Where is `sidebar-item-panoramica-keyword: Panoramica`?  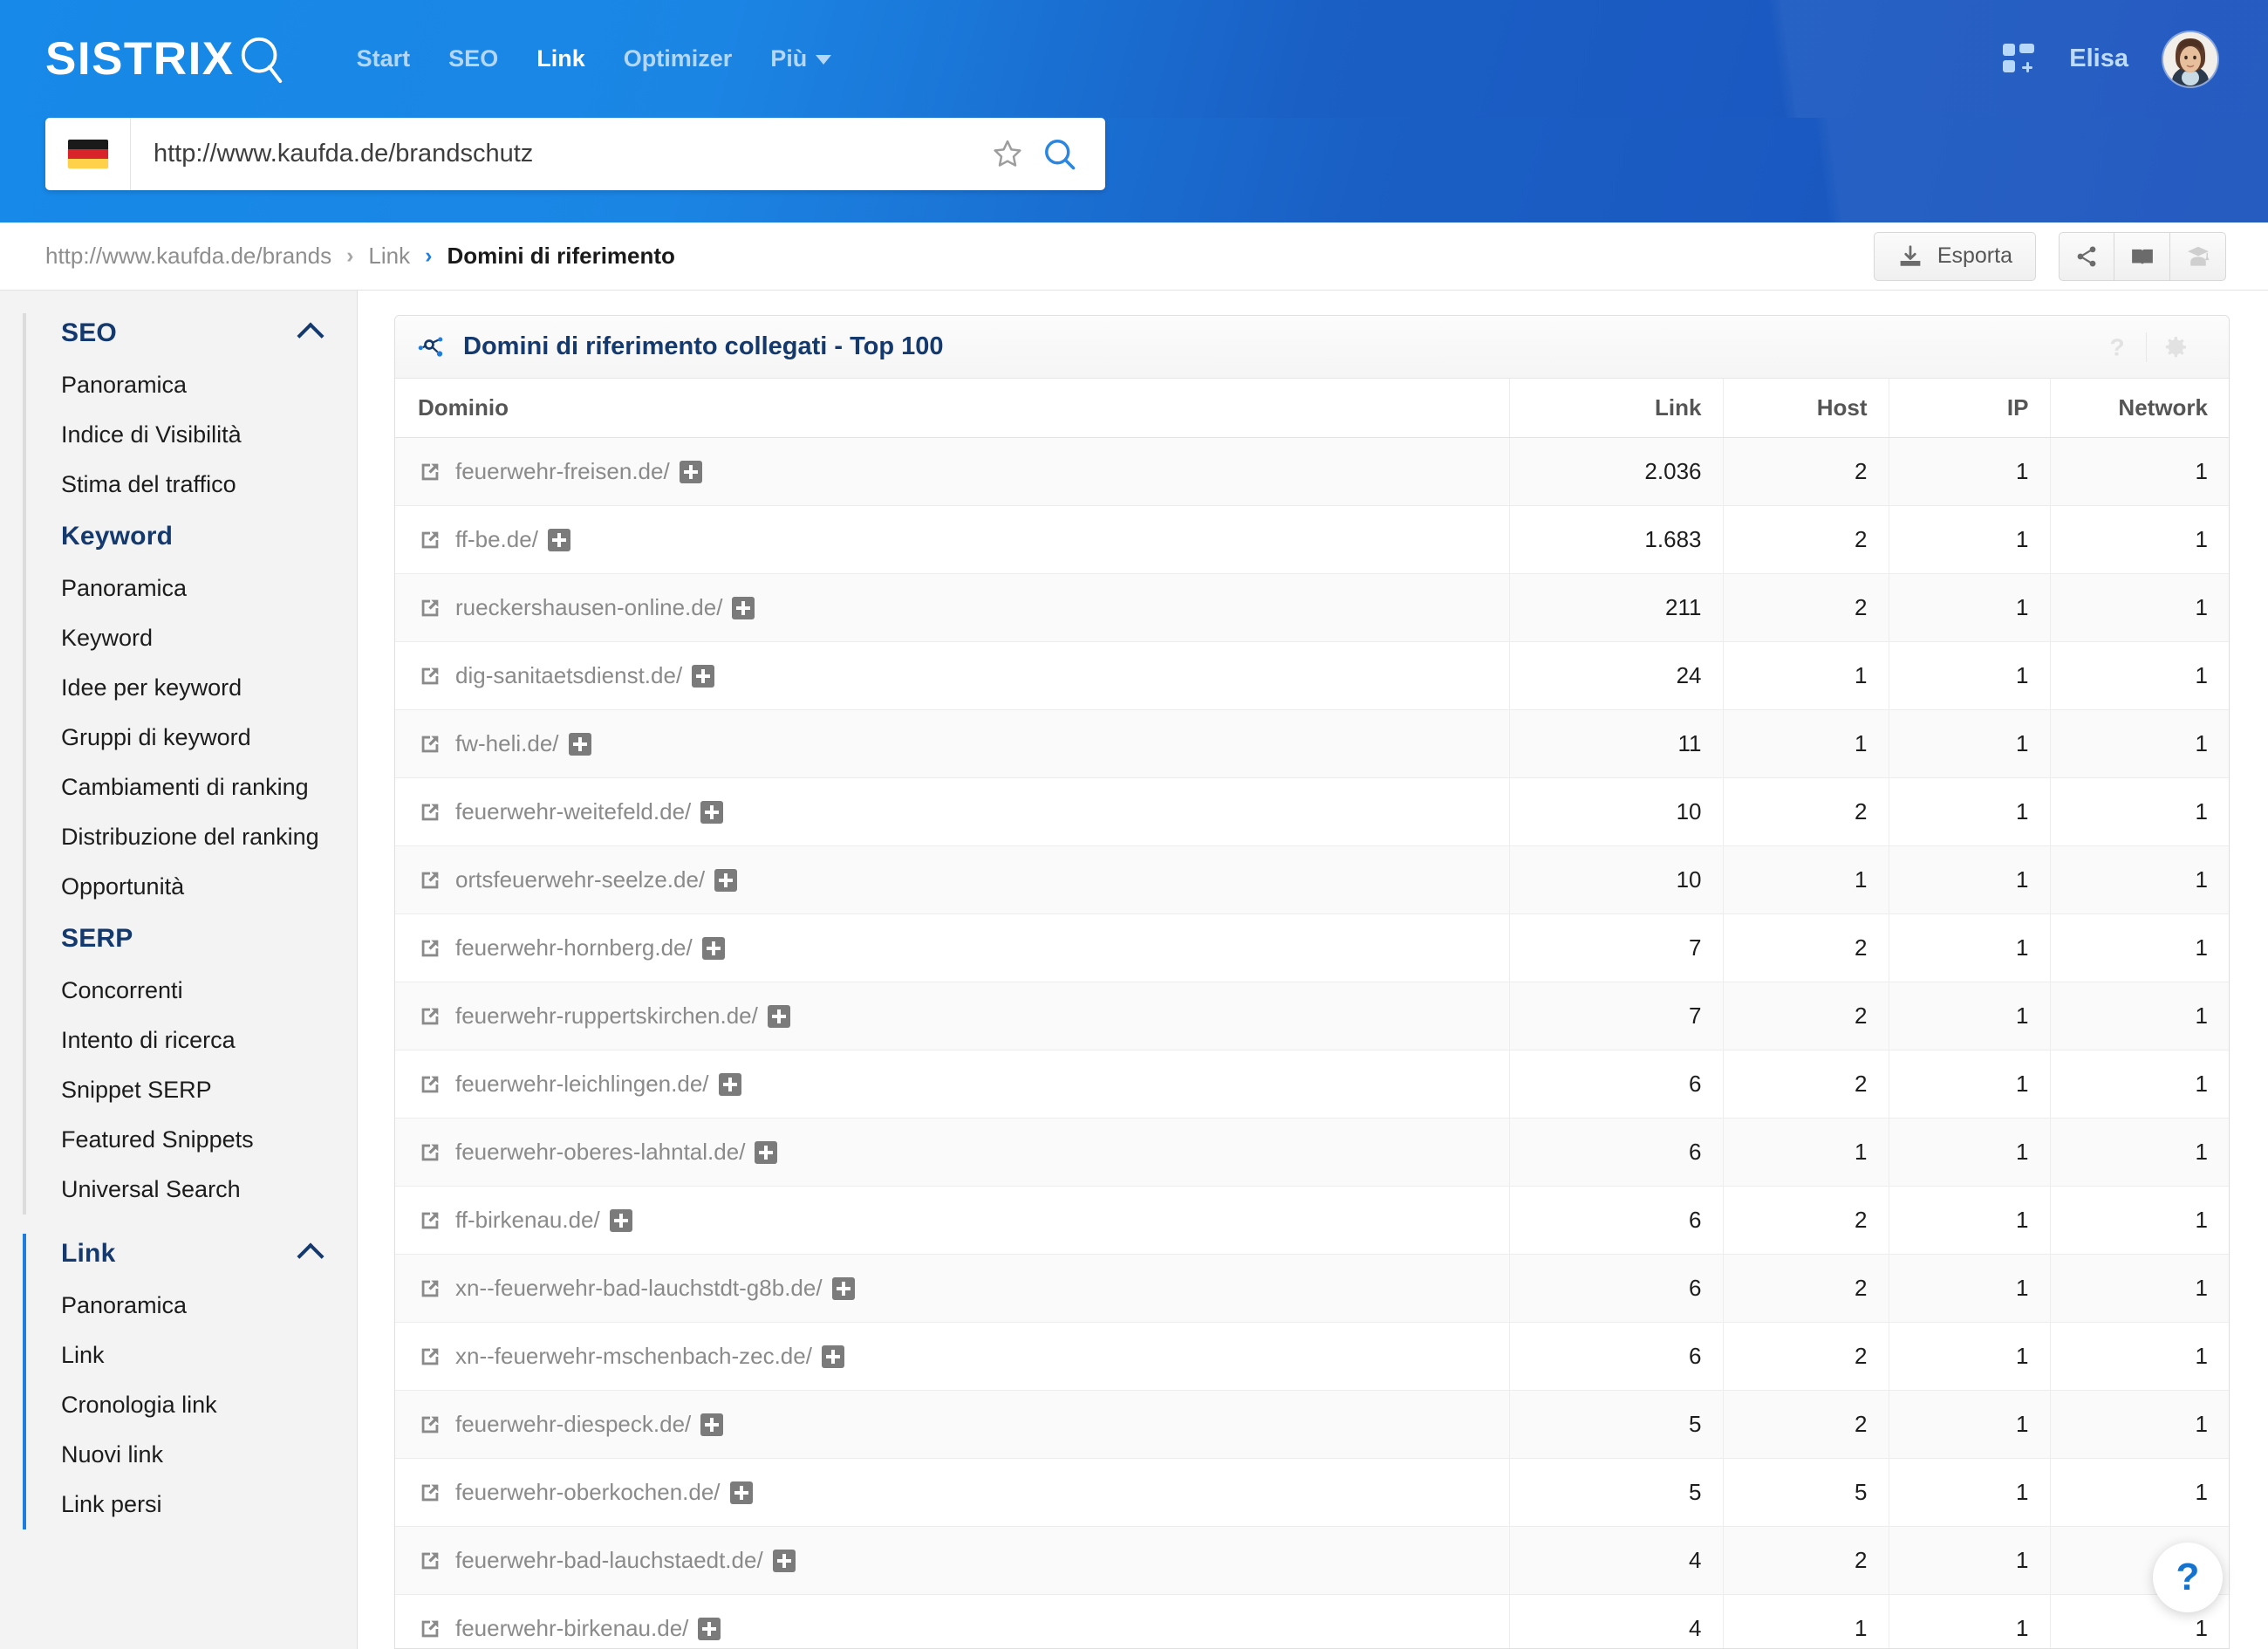
sidebar-item-panoramica-keyword: Panoramica is located at coordinates (190, 588).